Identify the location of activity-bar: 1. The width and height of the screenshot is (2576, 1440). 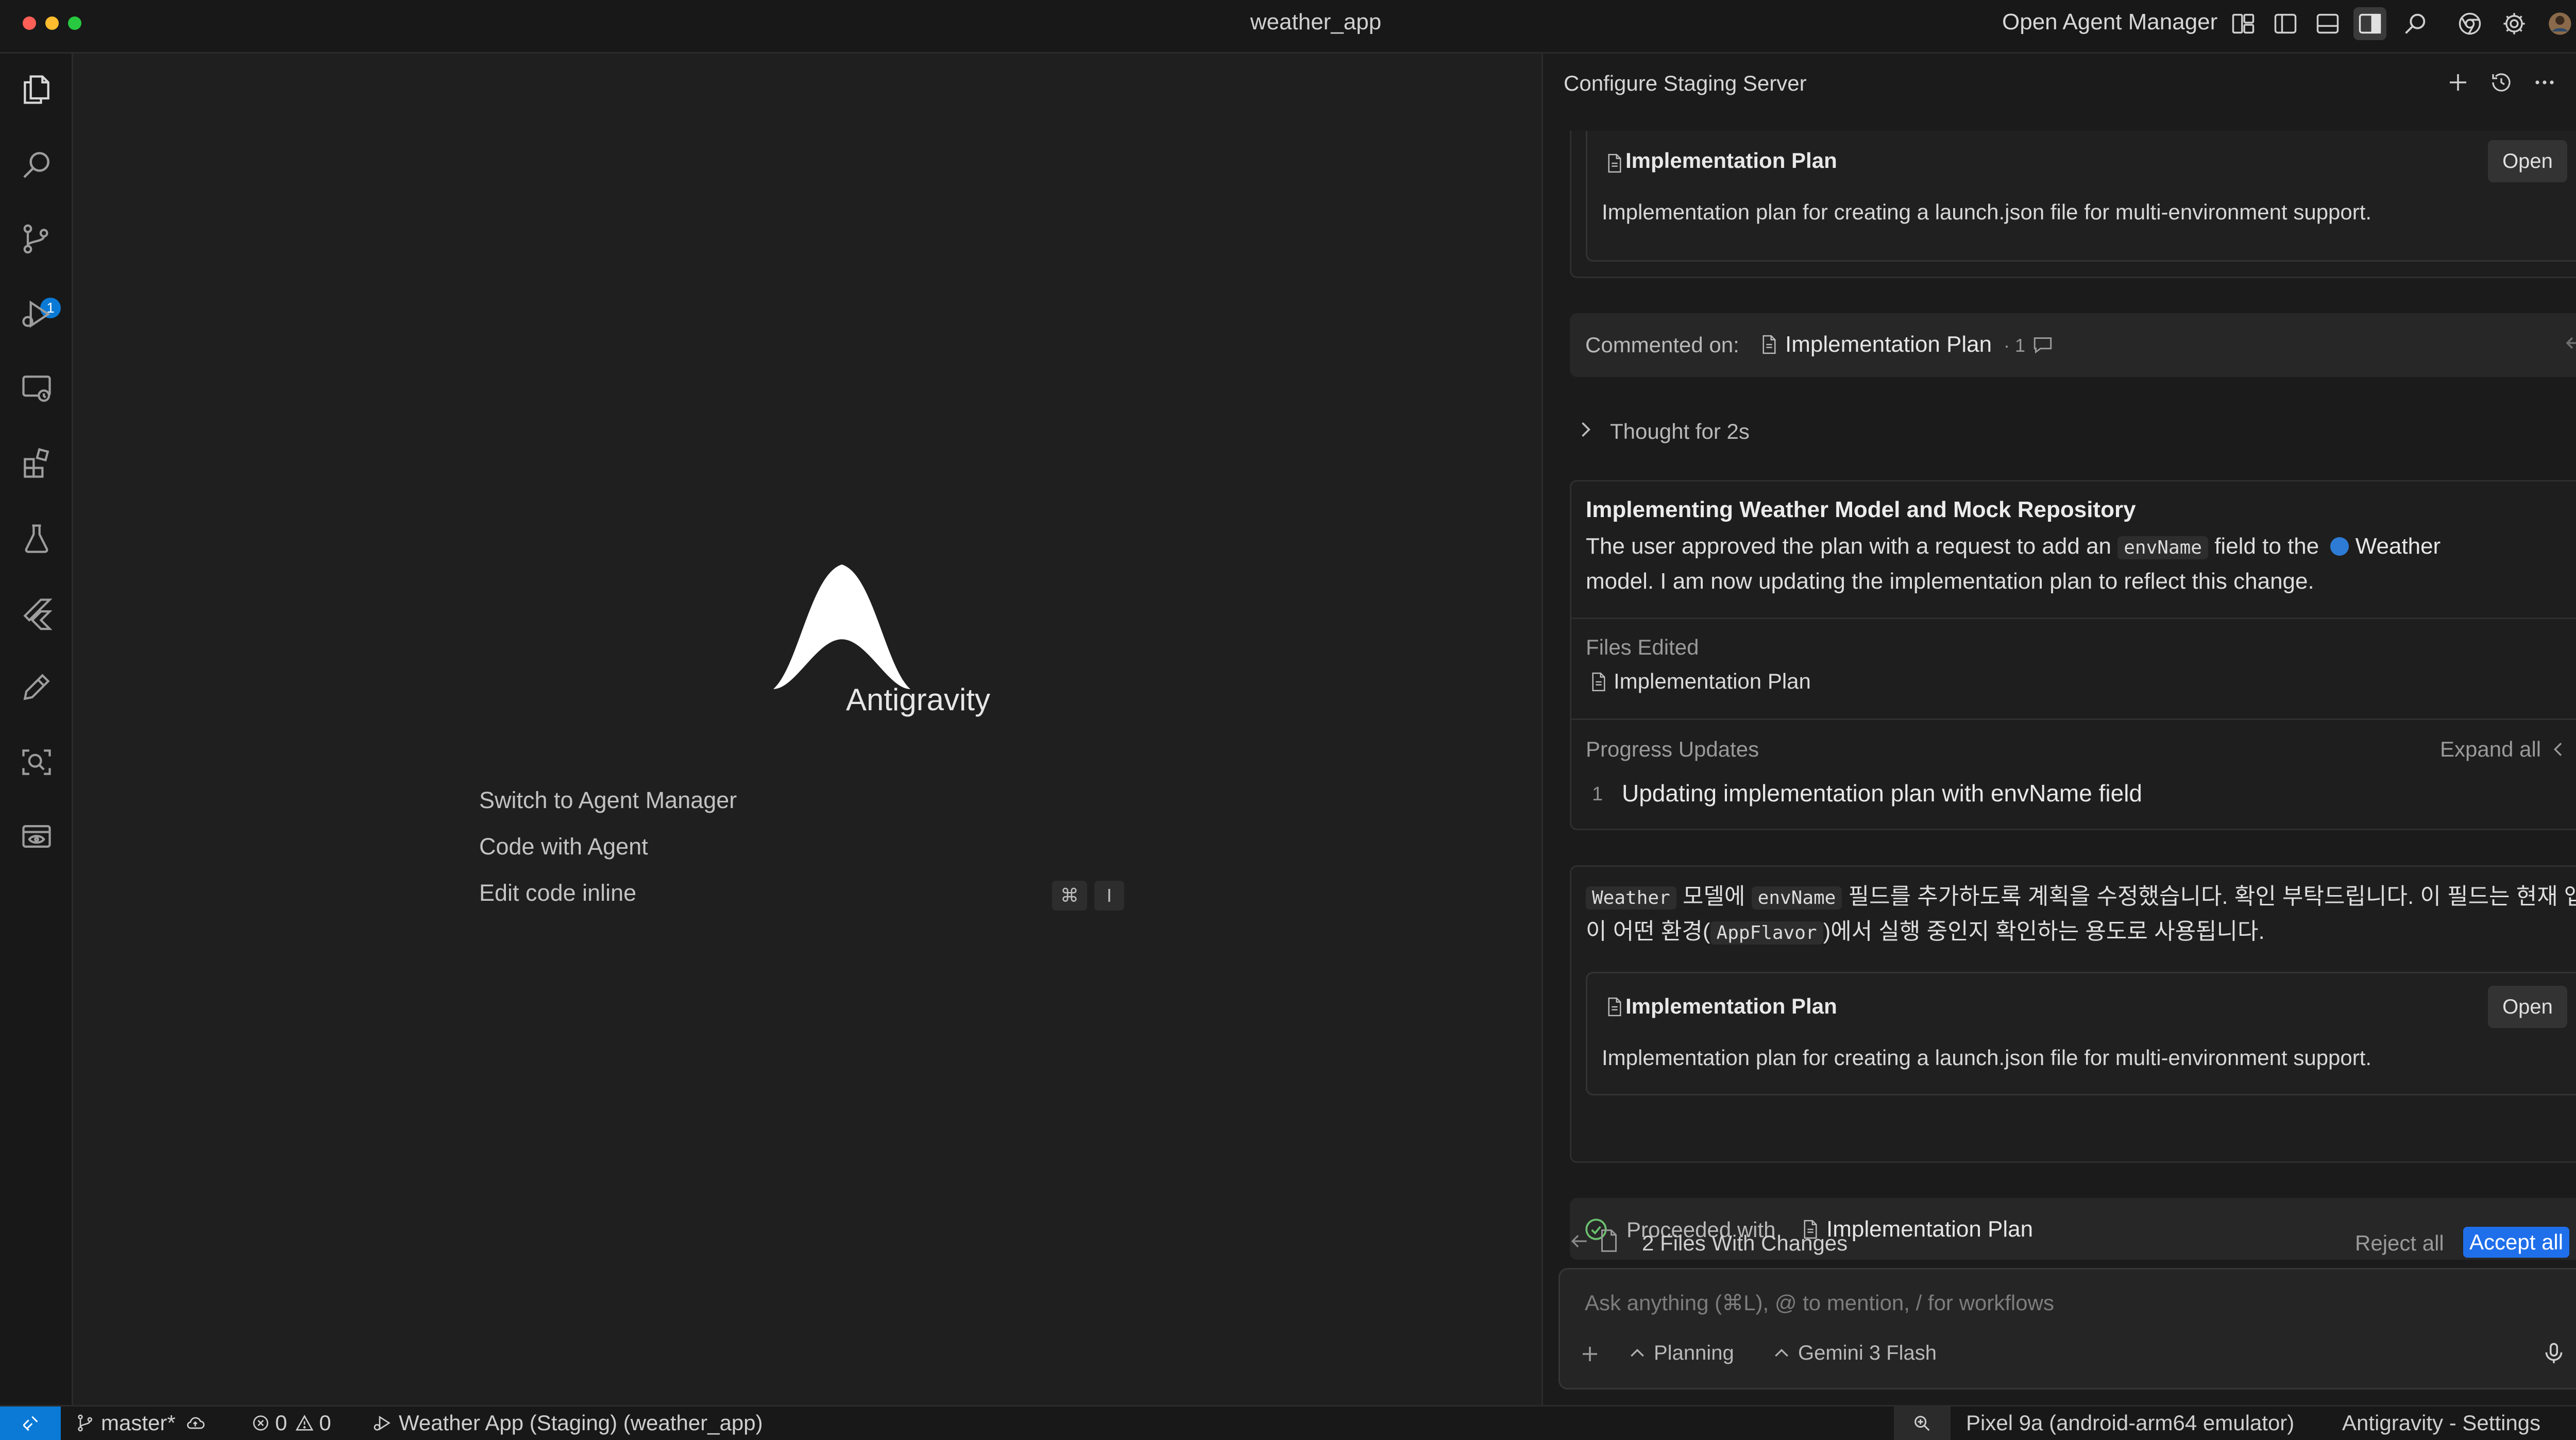
(36, 729).